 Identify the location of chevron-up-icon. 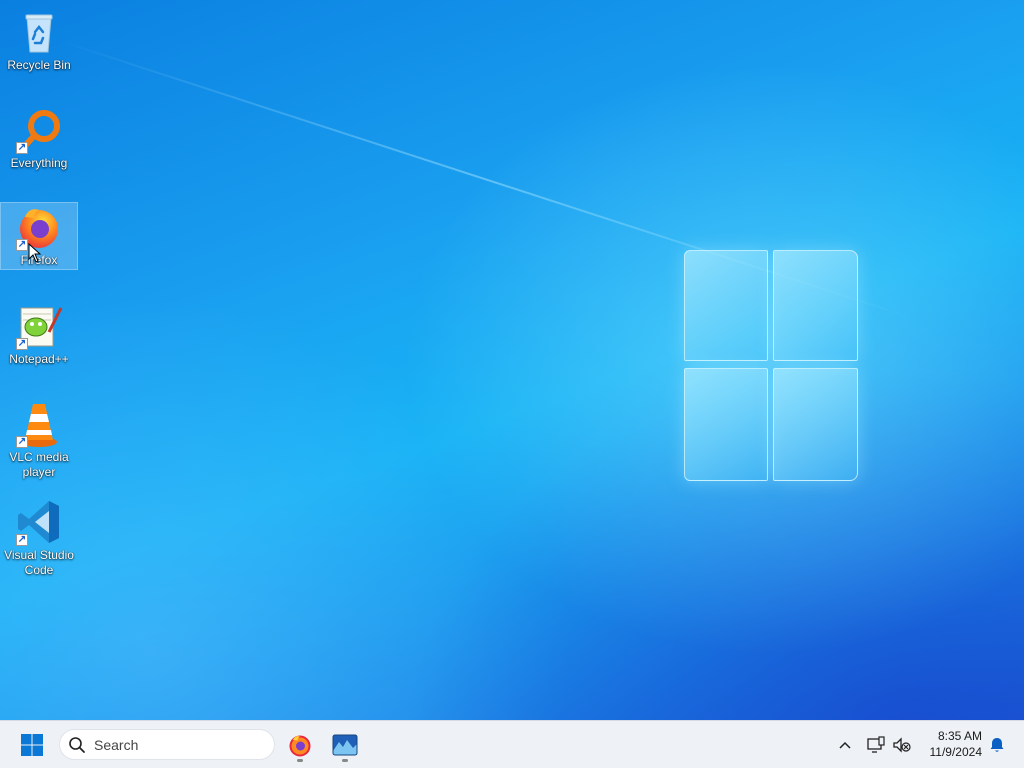
(845, 745).